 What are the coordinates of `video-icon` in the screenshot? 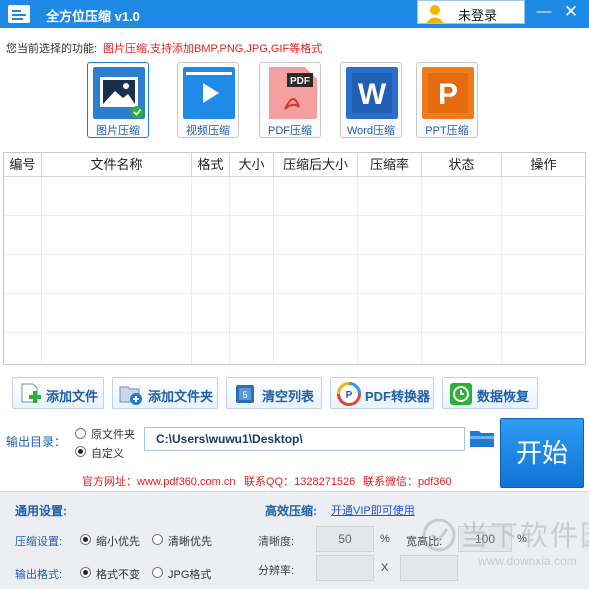 It's located at (209, 93).